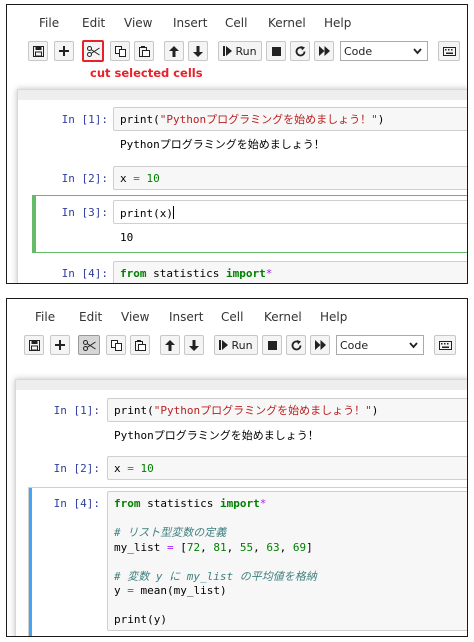  What do you see at coordinates (146, 73) in the screenshot?
I see `cut-cells-annotation: cut selected cells` at bounding box center [146, 73].